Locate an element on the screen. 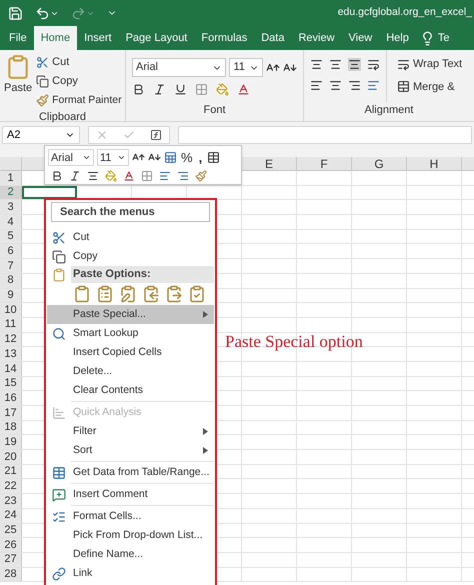 This screenshot has height=585, width=474. wrap-text-icon is located at coordinates (403, 64).